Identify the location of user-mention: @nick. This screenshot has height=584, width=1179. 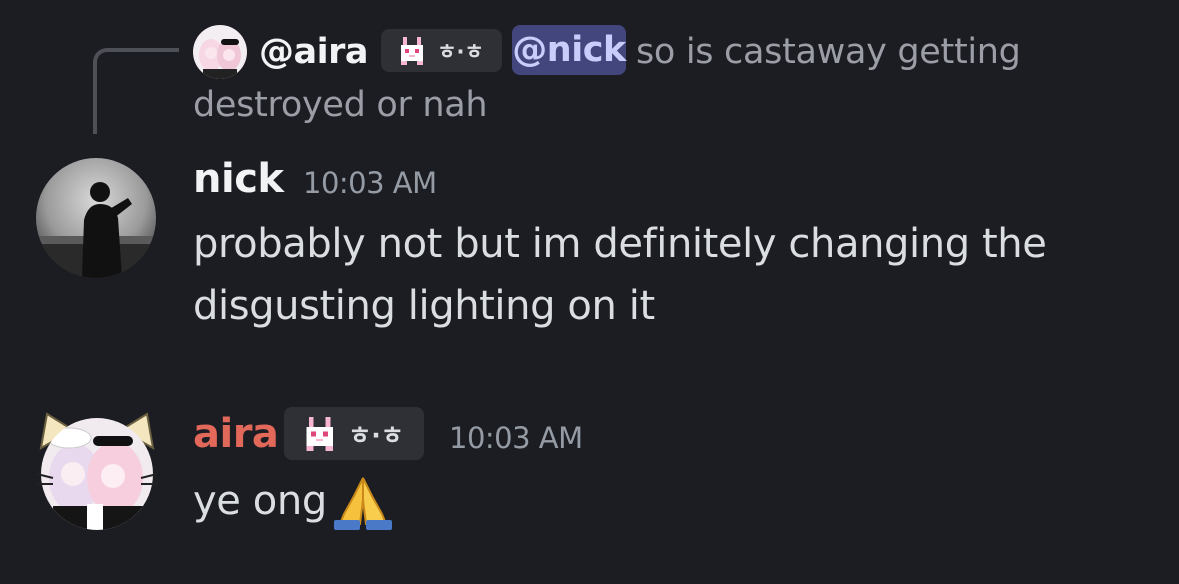
(569, 50).